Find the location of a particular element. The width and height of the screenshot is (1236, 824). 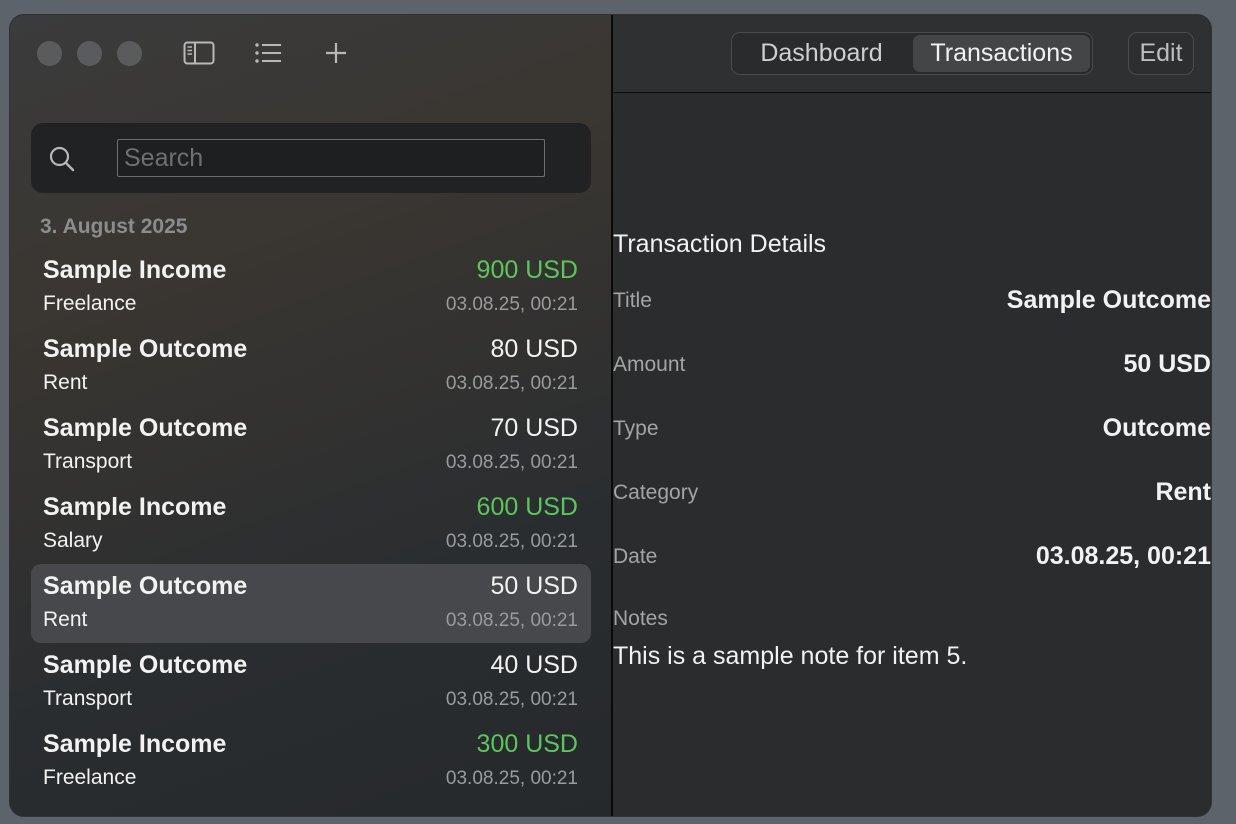

type-value: Outcome is located at coordinates (1156, 428).